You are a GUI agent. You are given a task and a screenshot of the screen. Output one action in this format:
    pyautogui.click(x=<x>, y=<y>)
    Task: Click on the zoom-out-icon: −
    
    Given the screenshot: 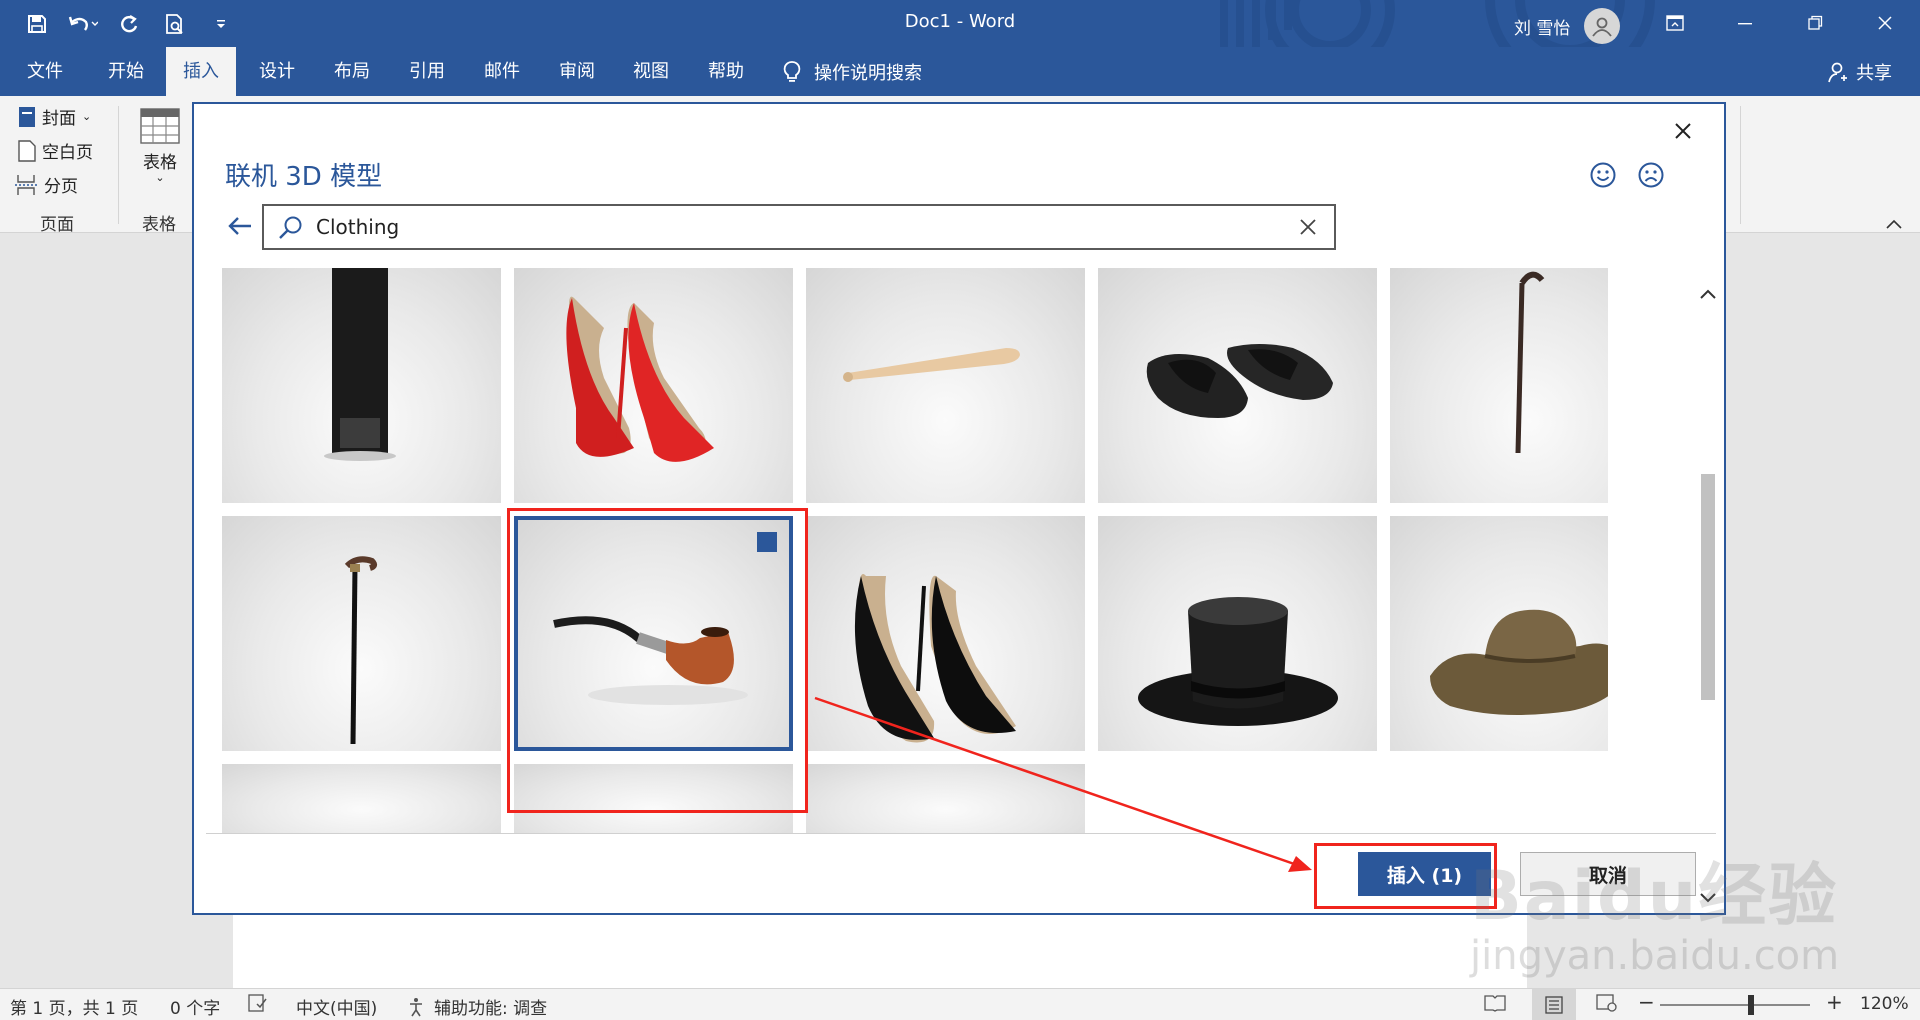 What is the action you would take?
    pyautogui.click(x=1646, y=1002)
    